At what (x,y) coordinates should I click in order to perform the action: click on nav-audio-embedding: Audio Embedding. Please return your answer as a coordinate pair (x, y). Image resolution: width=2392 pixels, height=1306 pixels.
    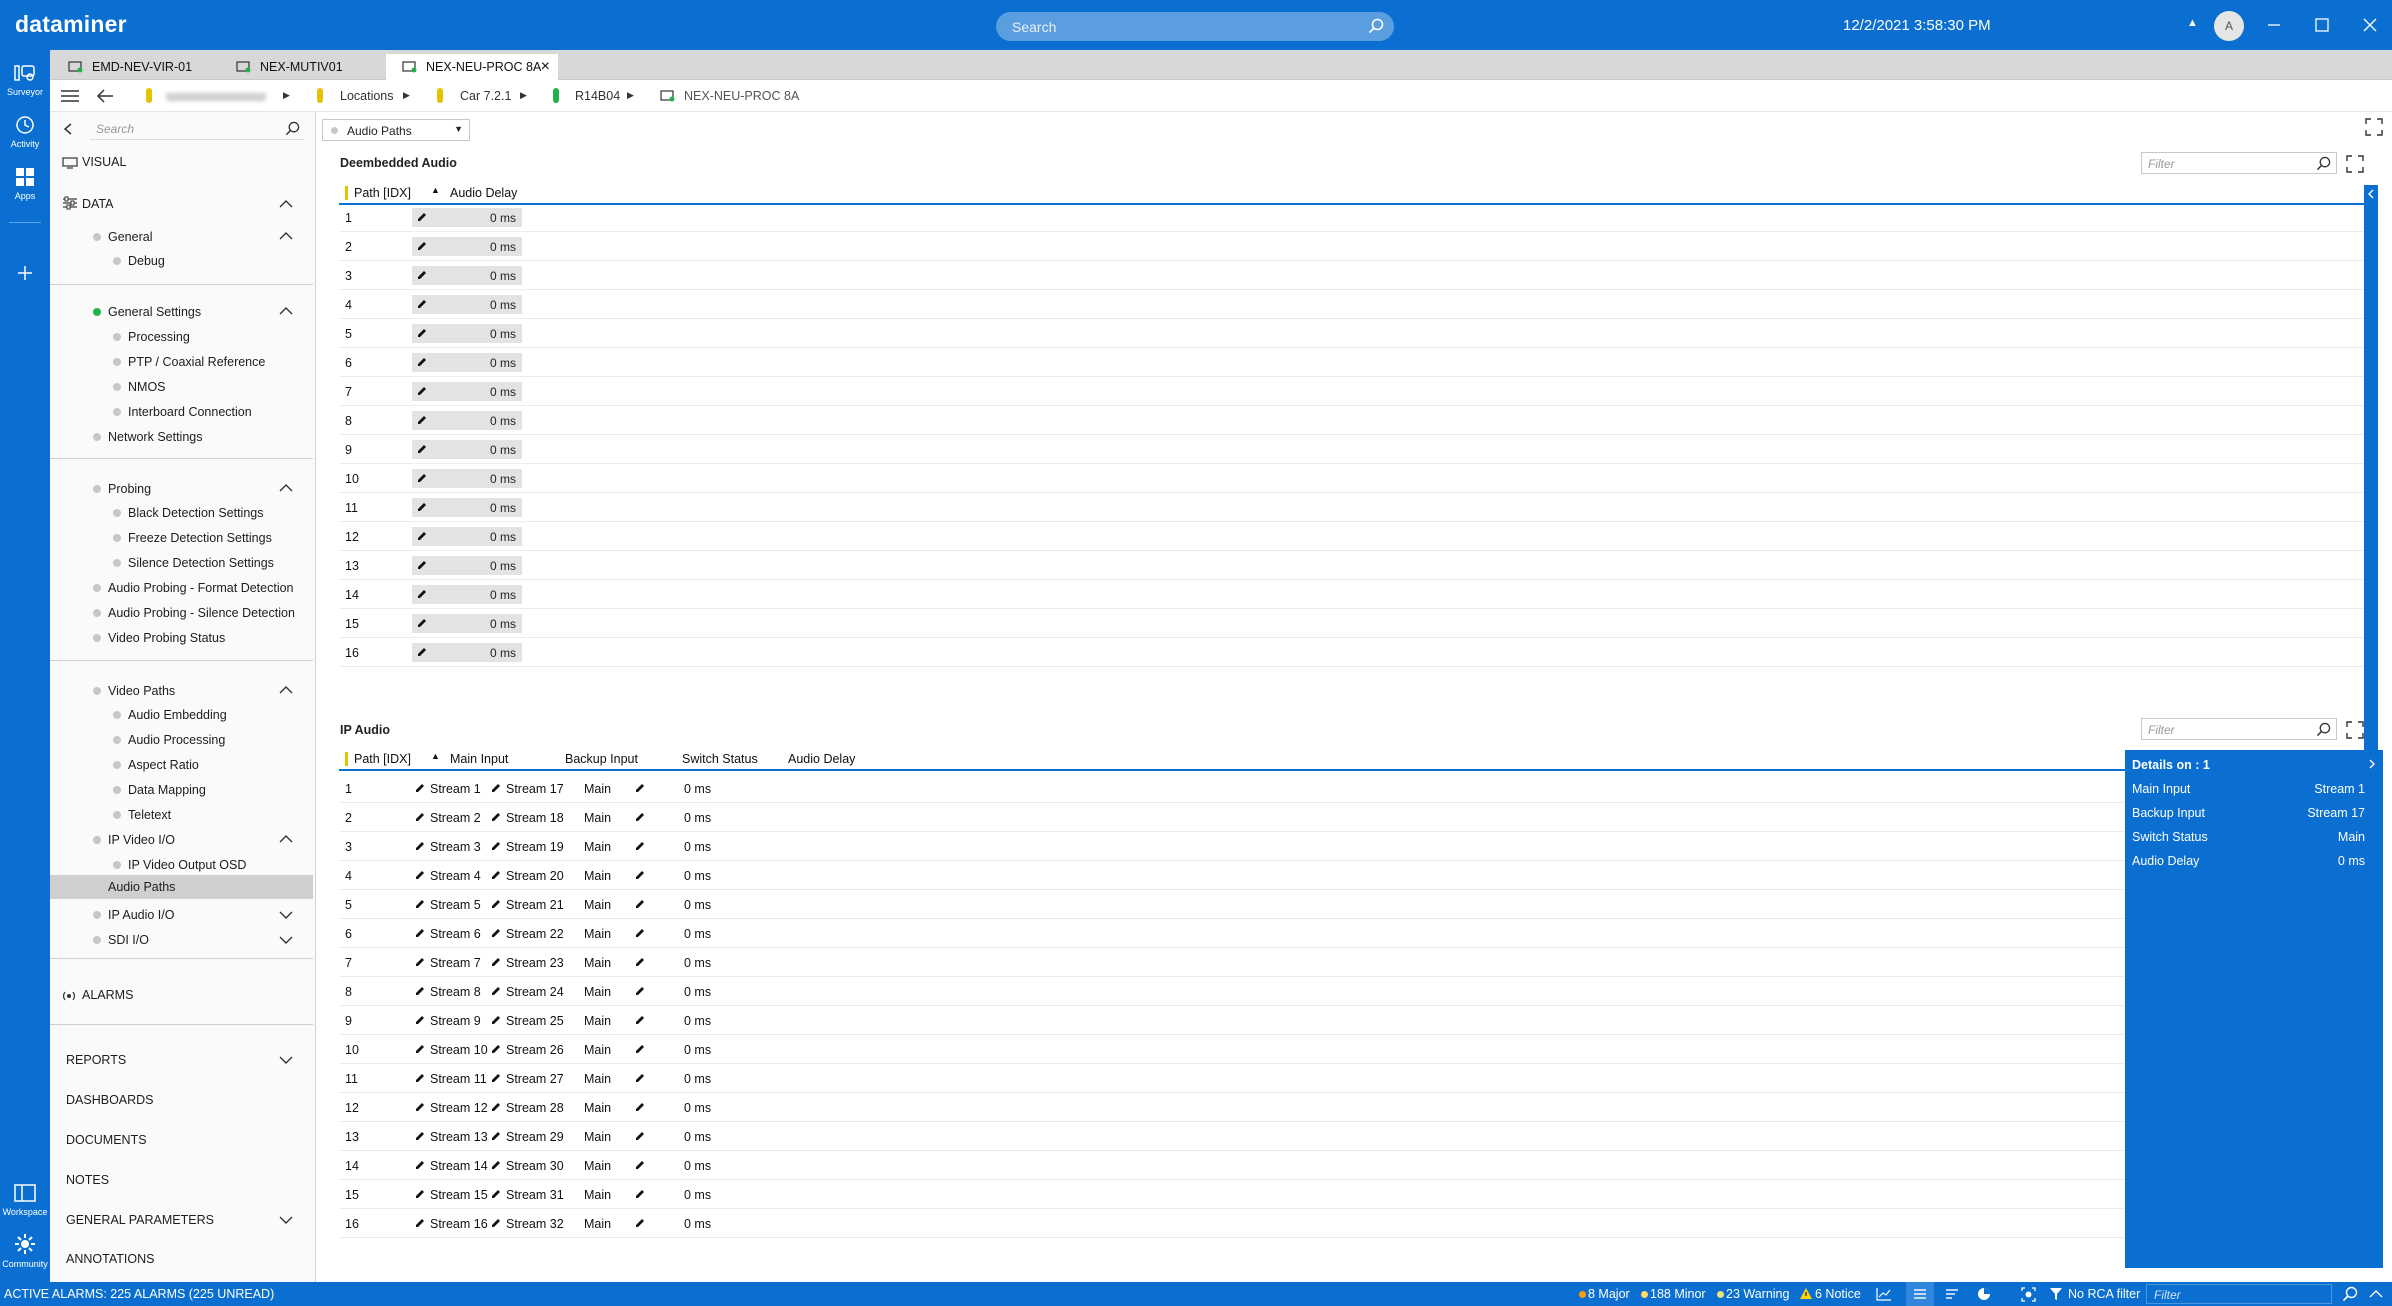
    Looking at the image, I should click on (177, 715).